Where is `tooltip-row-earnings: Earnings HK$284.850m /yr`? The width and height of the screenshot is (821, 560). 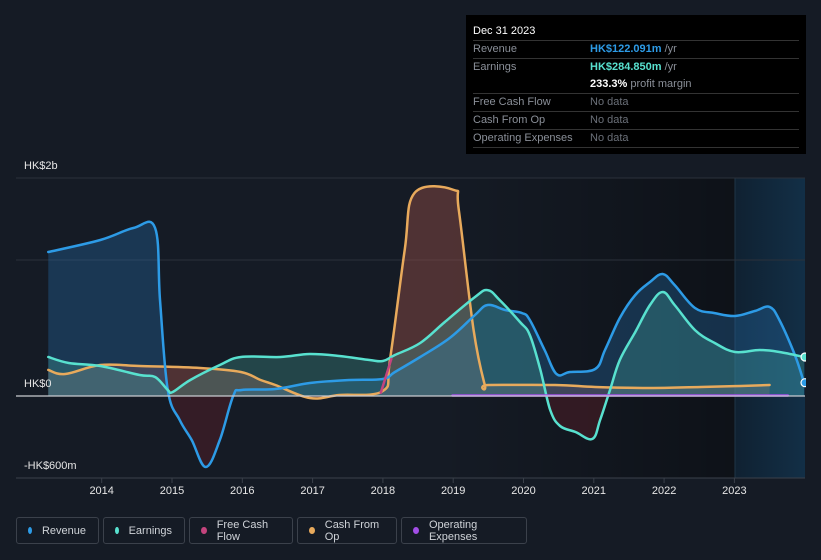 tooltip-row-earnings: Earnings HK$284.850m /yr is located at coordinates (636, 67).